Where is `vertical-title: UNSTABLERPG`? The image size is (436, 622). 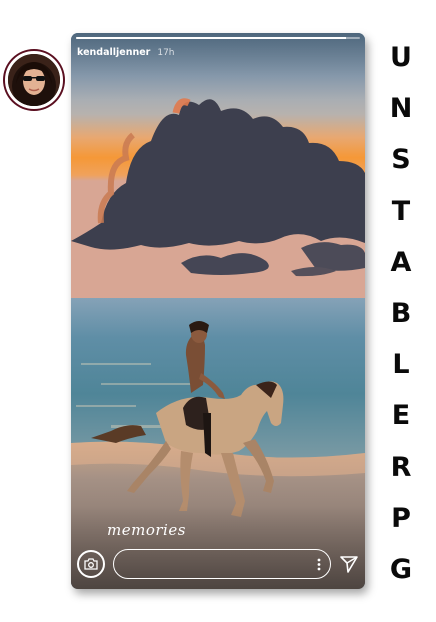 vertical-title: UNSTABLERPG is located at coordinates (401, 314).